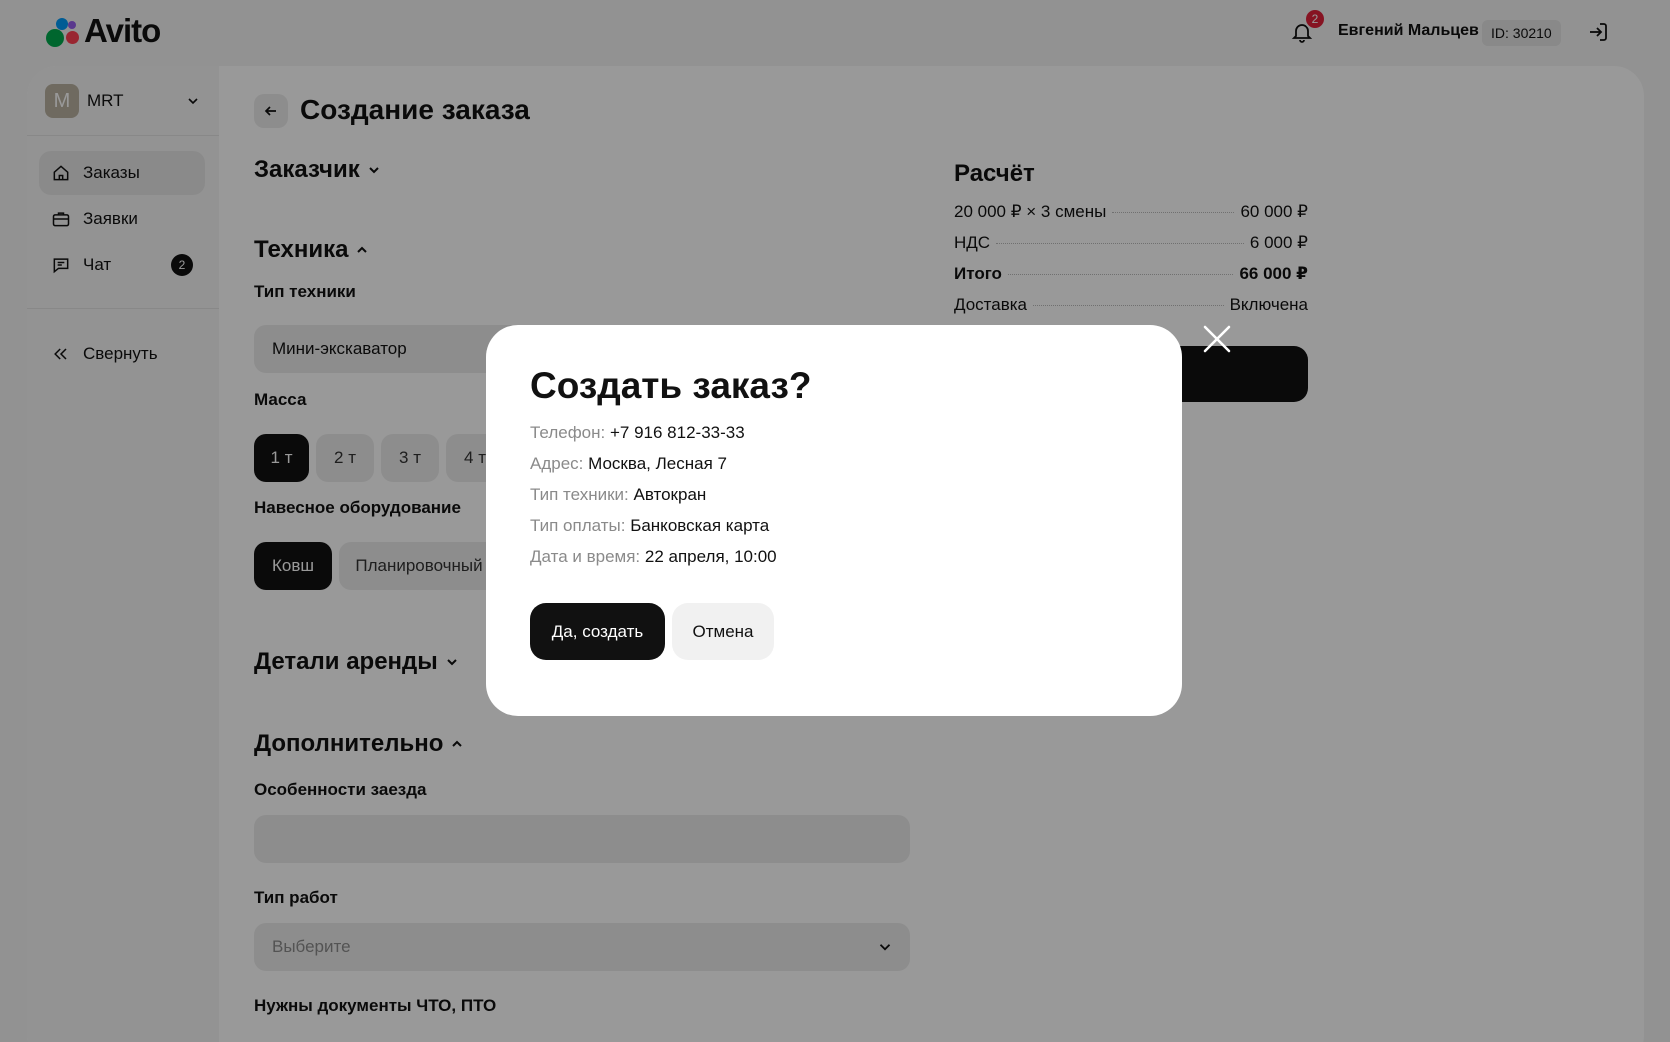 The width and height of the screenshot is (1670, 1042). Describe the element at coordinates (700, 525) in the screenshot. I see `modal-line-value: Банковская карта` at that location.